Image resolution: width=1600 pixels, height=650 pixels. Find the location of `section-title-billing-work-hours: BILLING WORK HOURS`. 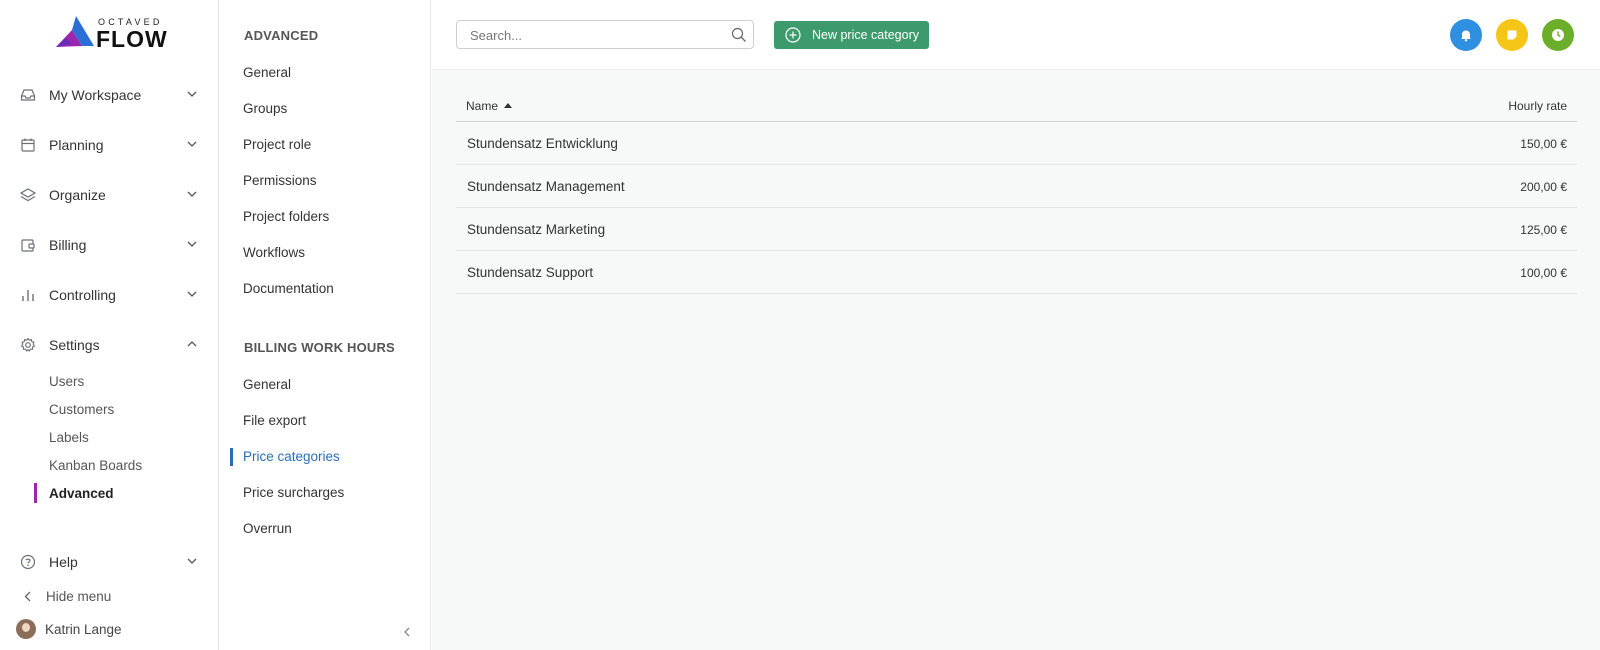

section-title-billing-work-hours: BILLING WORK HOURS is located at coordinates (319, 347).